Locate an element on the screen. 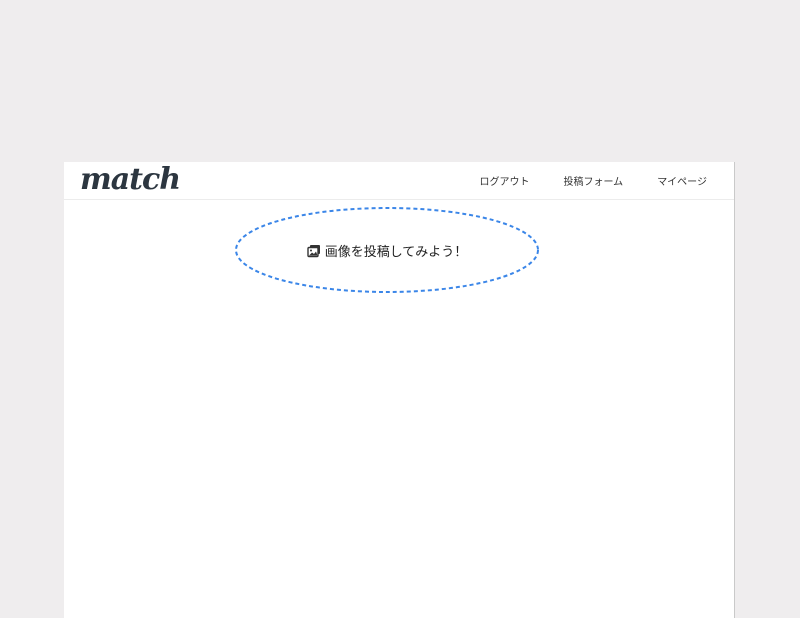 The image size is (800, 618). image-icon is located at coordinates (313, 250).